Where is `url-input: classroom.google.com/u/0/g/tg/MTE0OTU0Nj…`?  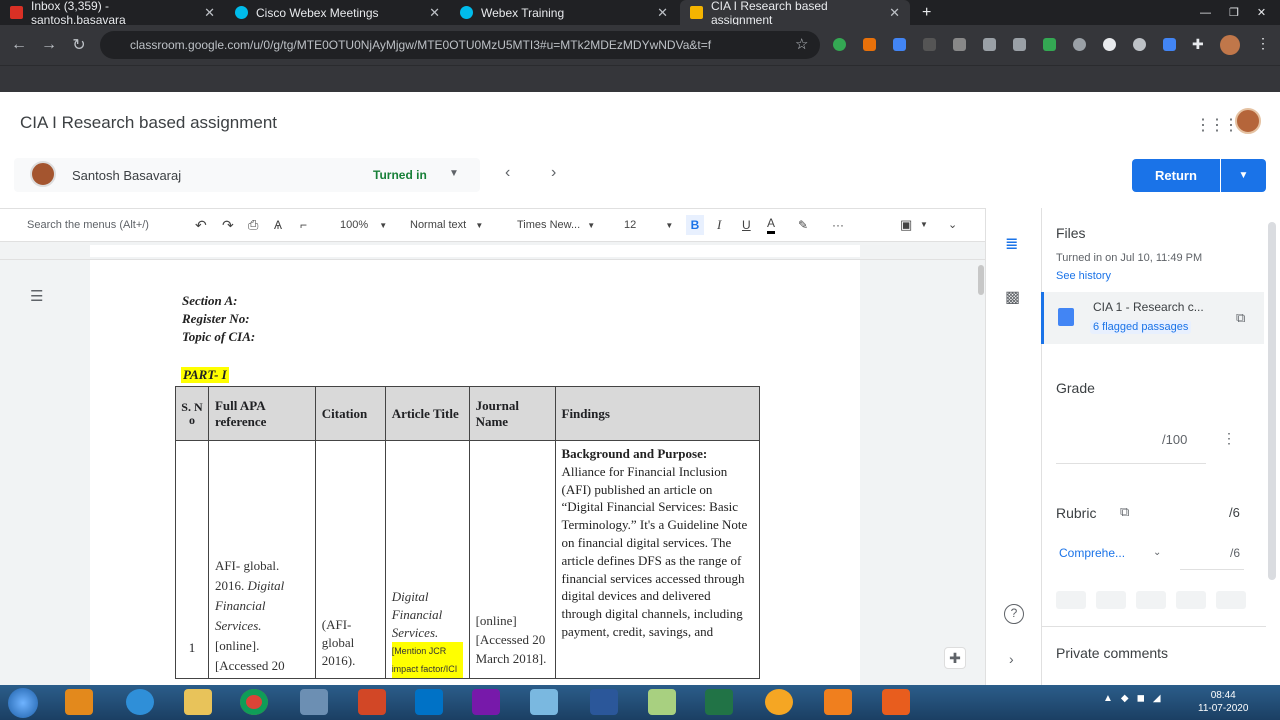 url-input: classroom.google.com/u/0/g/tg/MTE0OTU0Nj… is located at coordinates (460, 45).